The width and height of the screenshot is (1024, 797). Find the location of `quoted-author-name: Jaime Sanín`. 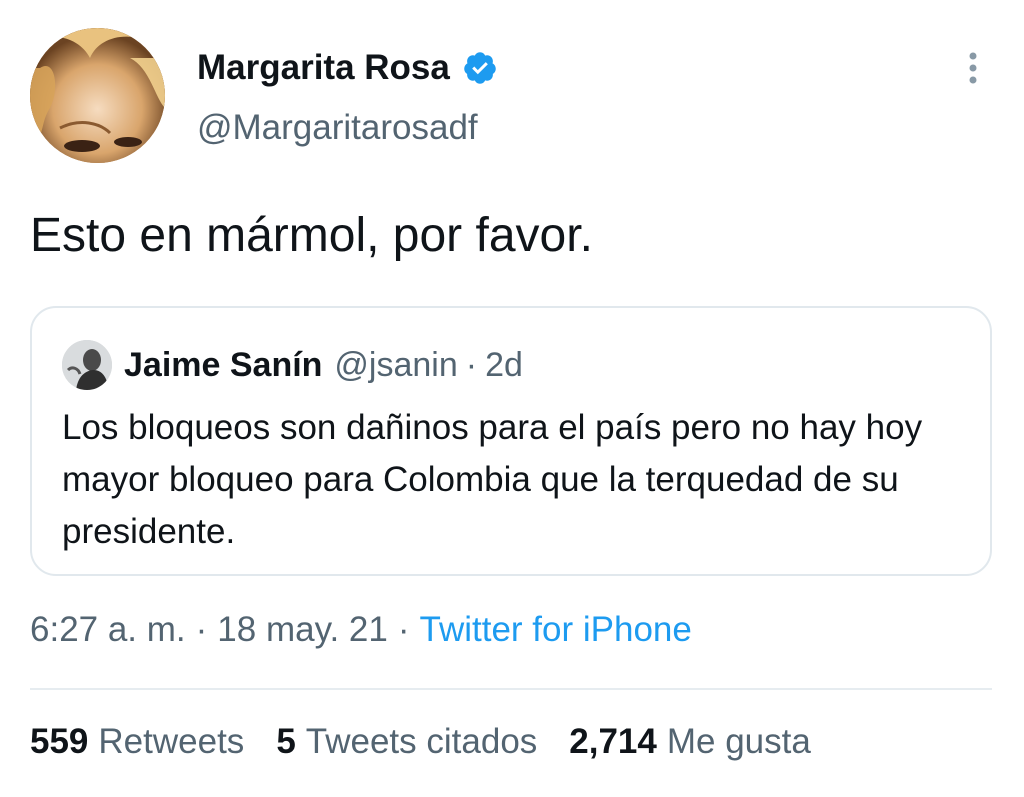

quoted-author-name: Jaime Sanín is located at coordinates (223, 365).